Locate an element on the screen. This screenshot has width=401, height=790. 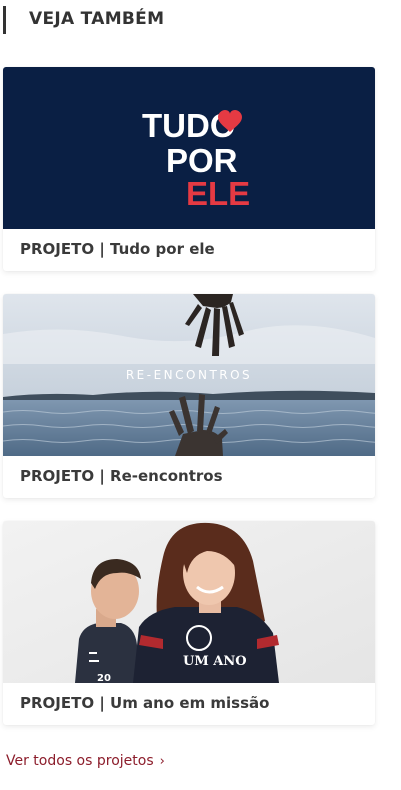
shirt-text: UM ANO is located at coordinates (215, 661).